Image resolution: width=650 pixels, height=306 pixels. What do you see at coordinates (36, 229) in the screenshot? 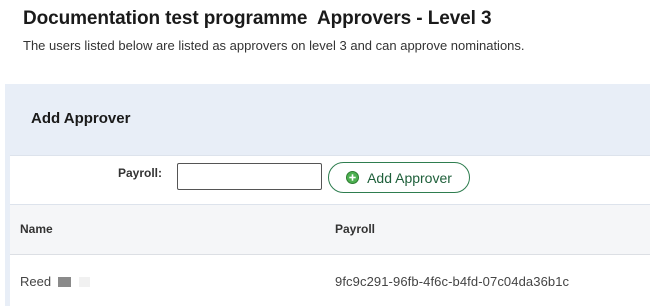
I see `column-header-name: Name` at bounding box center [36, 229].